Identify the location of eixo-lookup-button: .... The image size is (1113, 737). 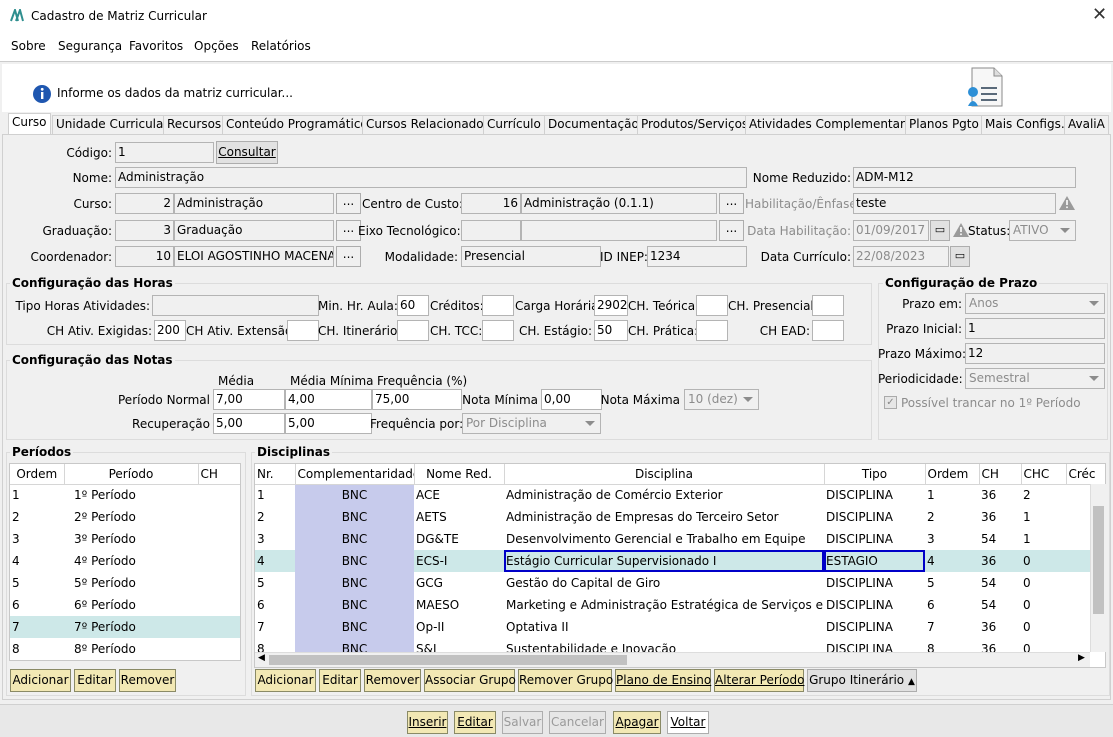
(731, 230).